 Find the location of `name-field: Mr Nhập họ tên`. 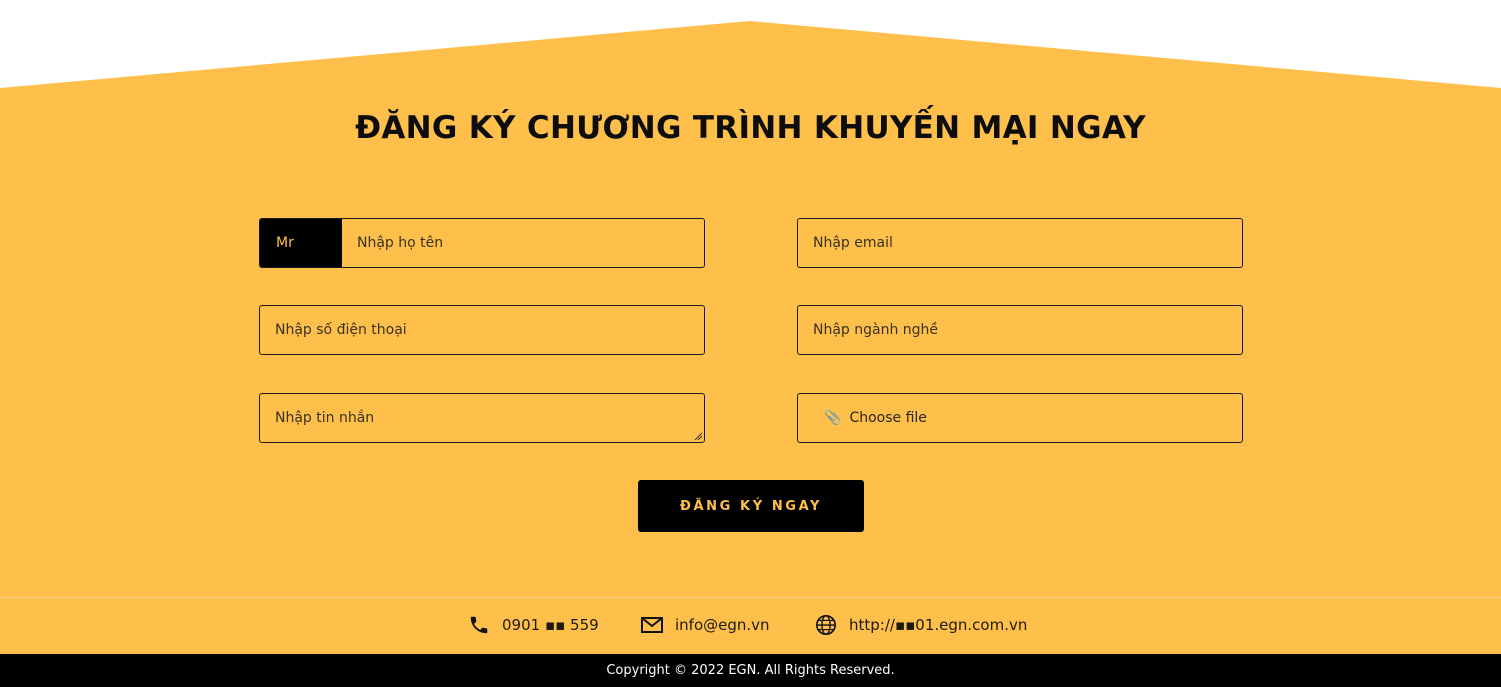

name-field: Mr Nhập họ tên is located at coordinates (482, 243).